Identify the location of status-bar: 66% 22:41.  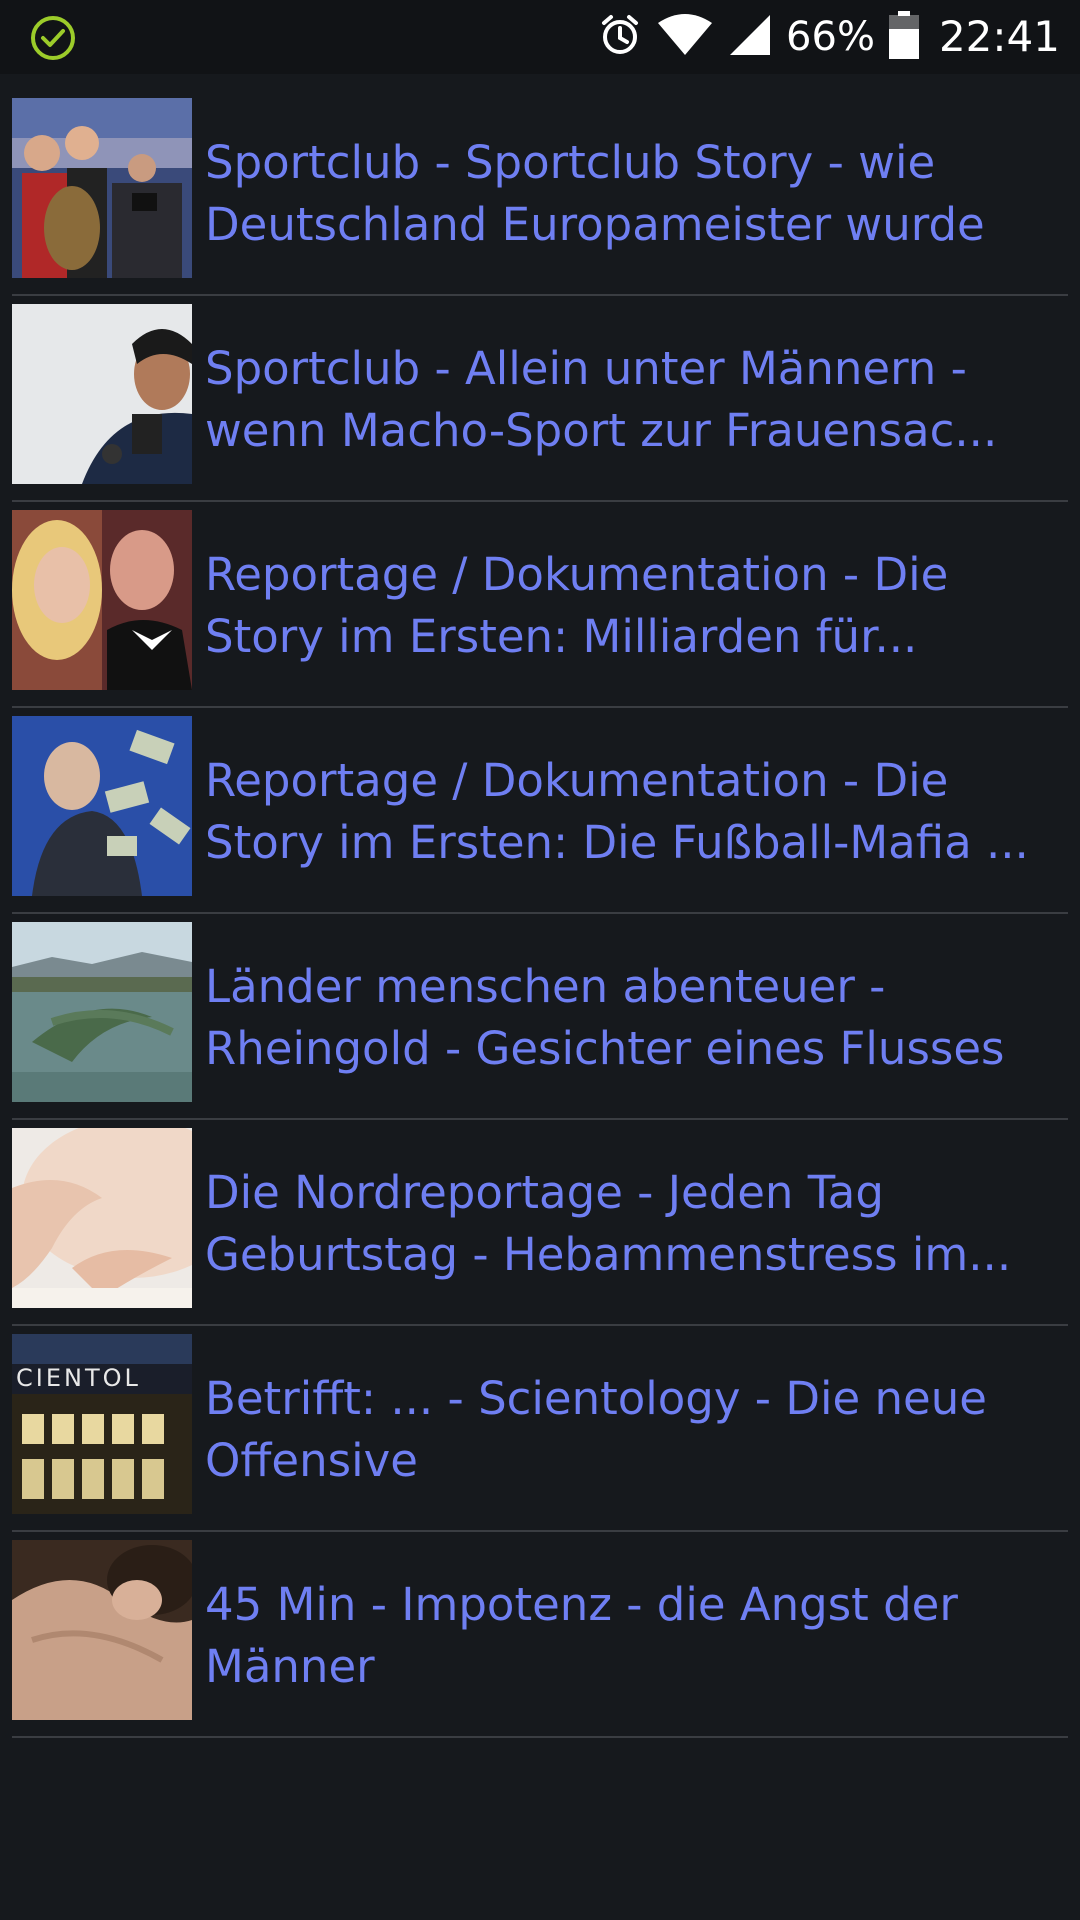
(540, 37).